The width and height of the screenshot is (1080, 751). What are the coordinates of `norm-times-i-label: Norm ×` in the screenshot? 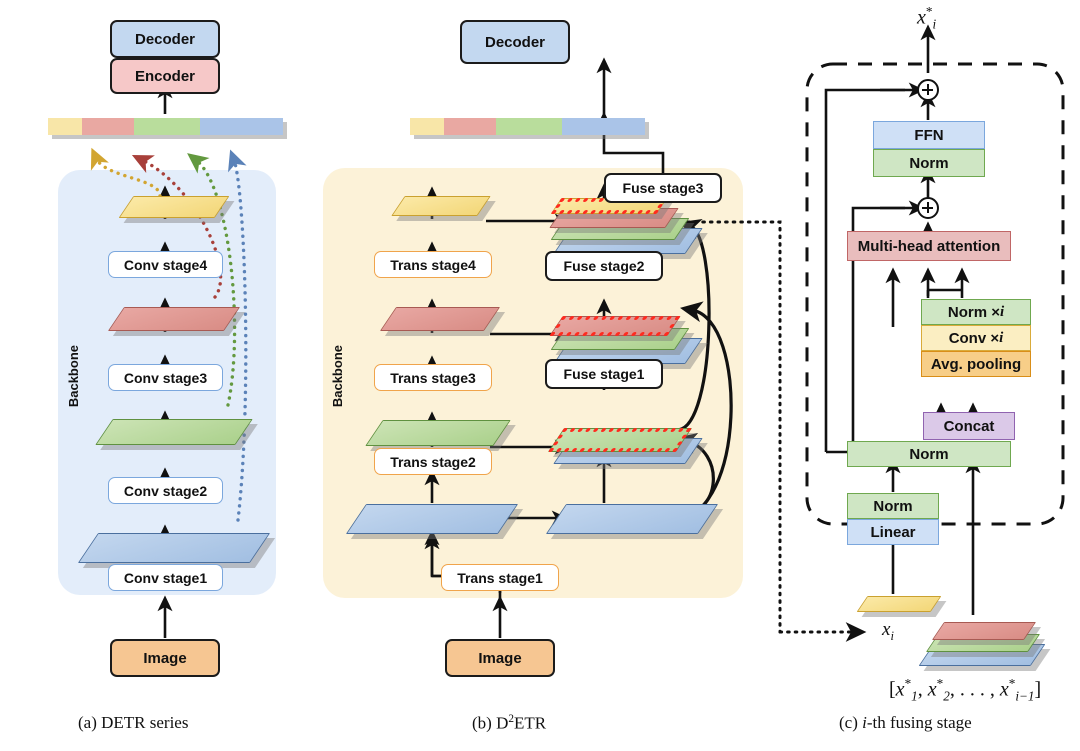 It's located at (973, 312).